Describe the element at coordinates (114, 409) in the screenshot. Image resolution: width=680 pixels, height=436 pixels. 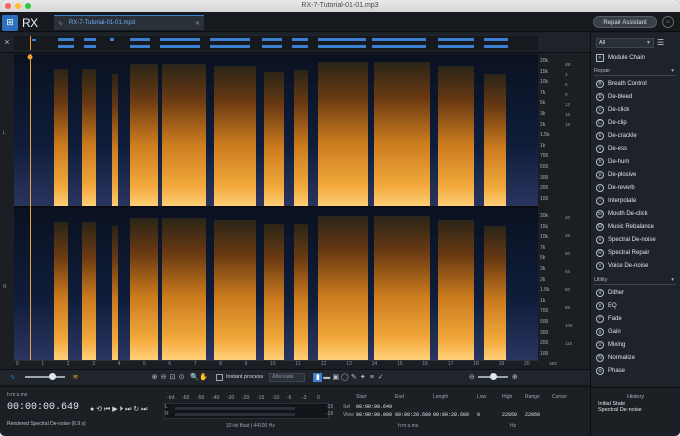
I see `play-icon: ▶` at that location.